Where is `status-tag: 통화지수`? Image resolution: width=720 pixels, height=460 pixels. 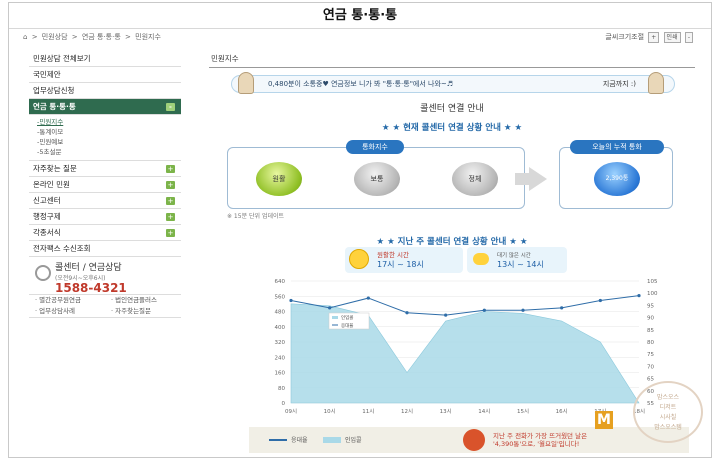 status-tag: 통화지수 is located at coordinates (375, 147).